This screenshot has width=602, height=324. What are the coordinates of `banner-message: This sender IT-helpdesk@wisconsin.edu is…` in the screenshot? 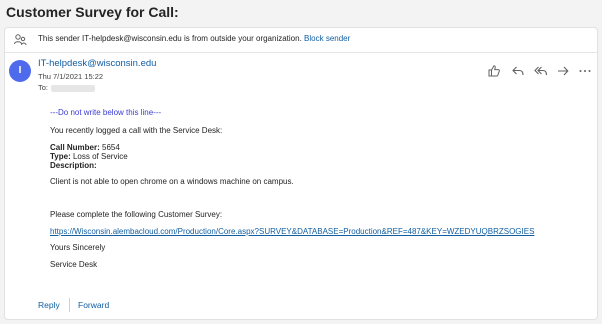 It's located at (194, 38).